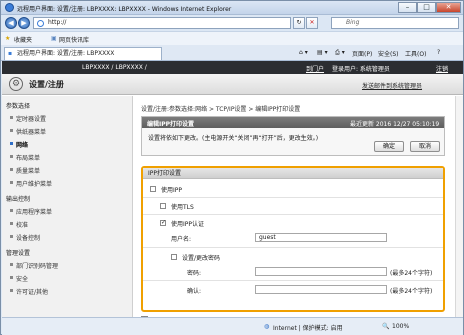  I want to click on cancel-button: 取消, so click(425, 146).